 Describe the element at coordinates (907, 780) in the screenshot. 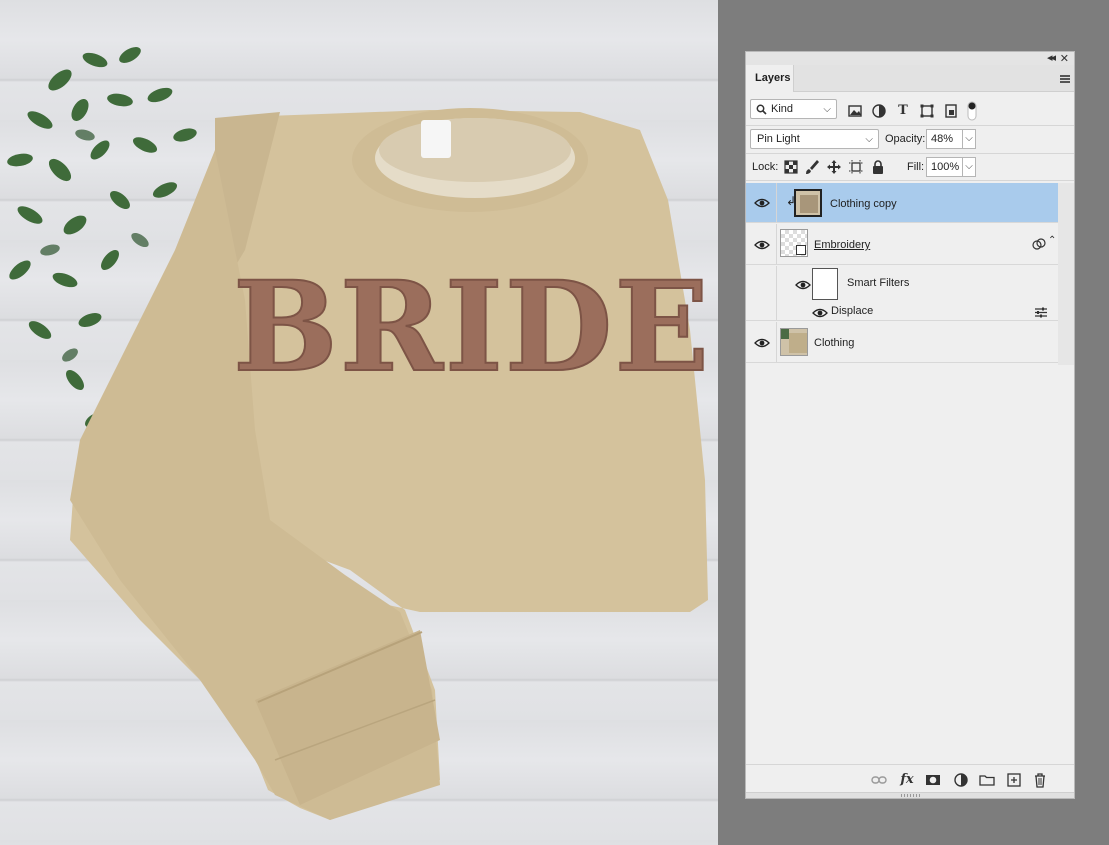

I see `fx-icon: fx` at that location.